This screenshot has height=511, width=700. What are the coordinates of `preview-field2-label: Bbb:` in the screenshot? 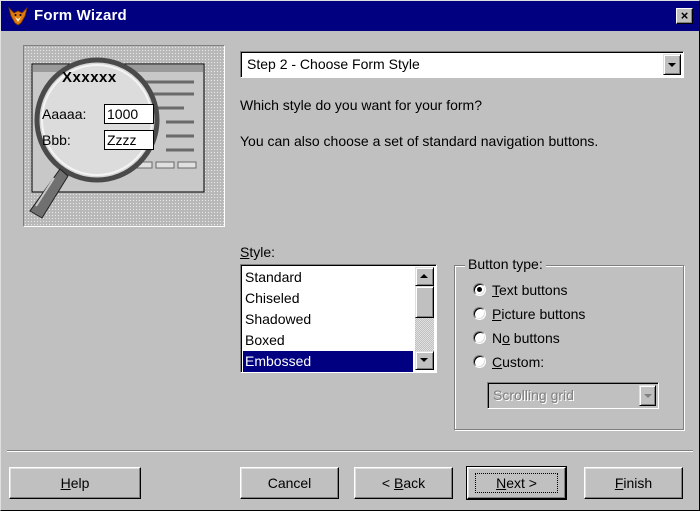 It's located at (56, 140).